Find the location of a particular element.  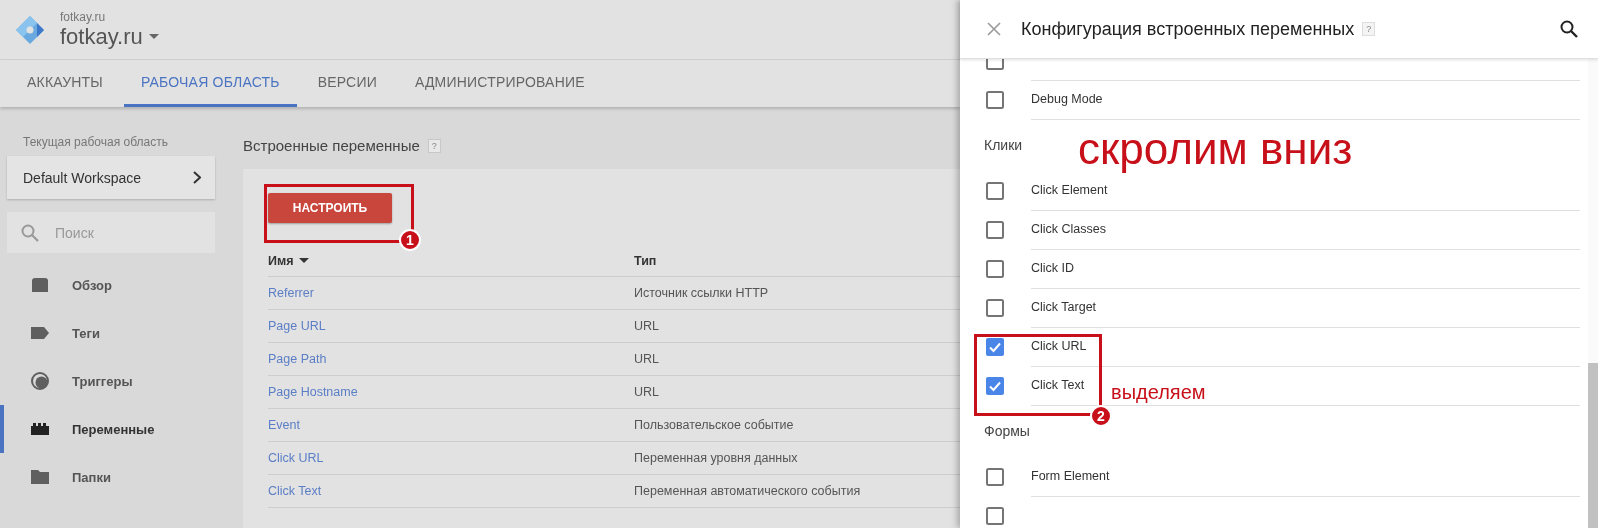

variable-option: Click ID is located at coordinates (1053, 268).